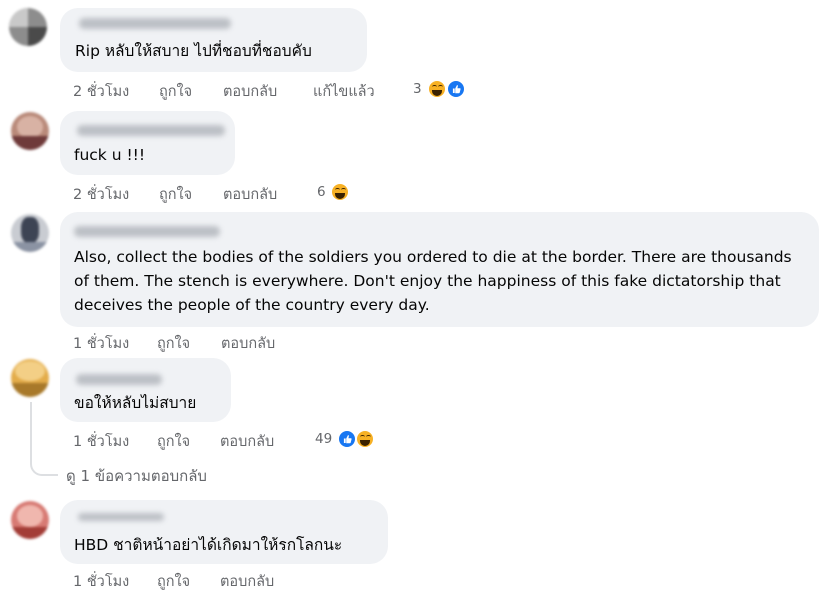 The width and height of the screenshot is (831, 595). Describe the element at coordinates (324, 439) in the screenshot. I see `reaction-count: 49` at that location.